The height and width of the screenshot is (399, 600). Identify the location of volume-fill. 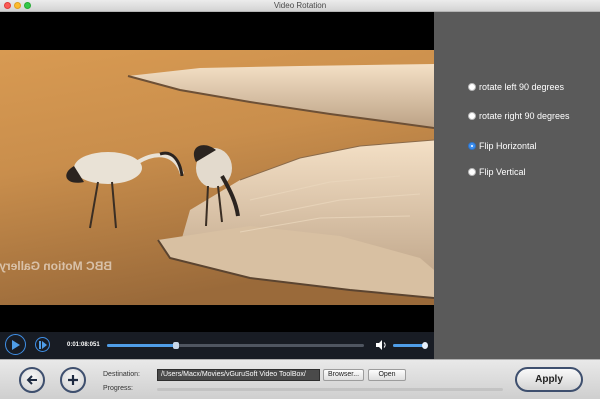
(409, 345).